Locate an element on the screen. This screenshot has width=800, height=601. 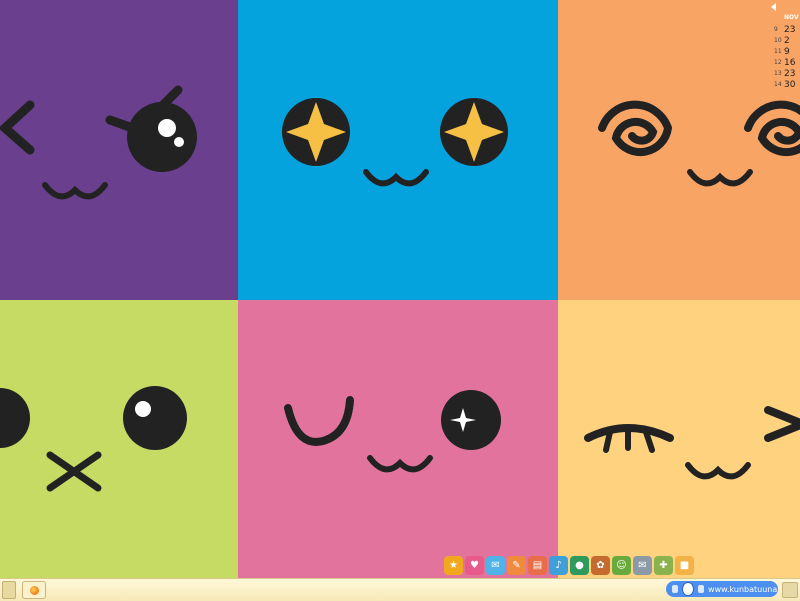
browser-icon is located at coordinates (34, 590).